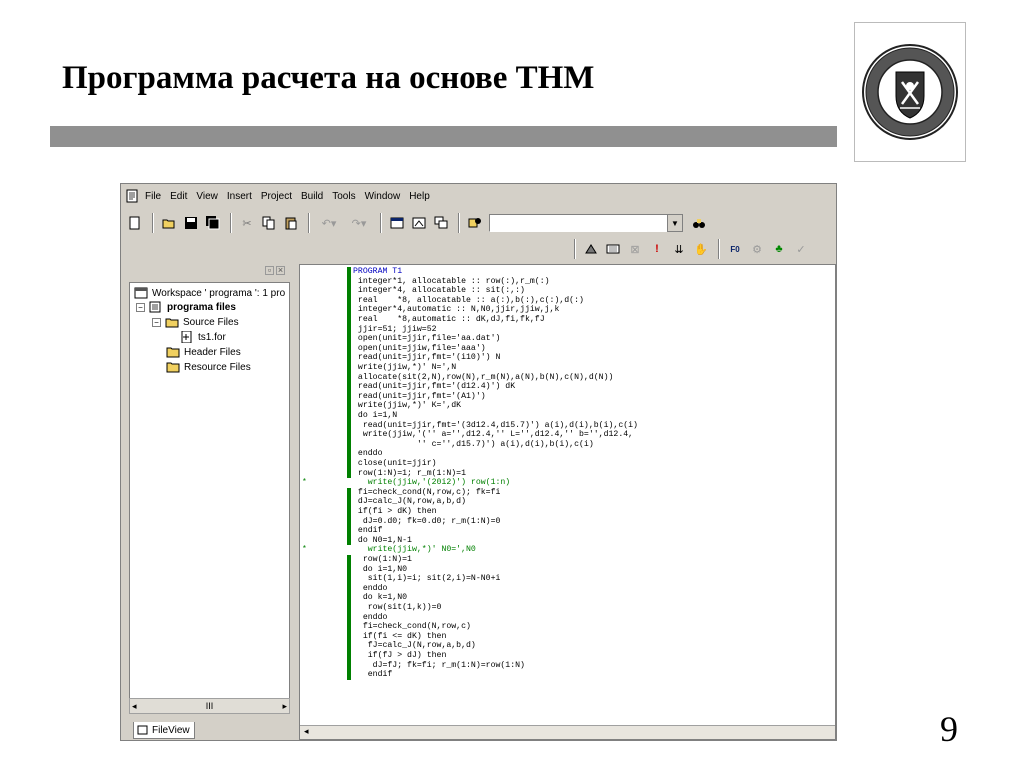 This screenshot has height=768, width=1024. I want to click on fortran-icon: F0, so click(735, 249).